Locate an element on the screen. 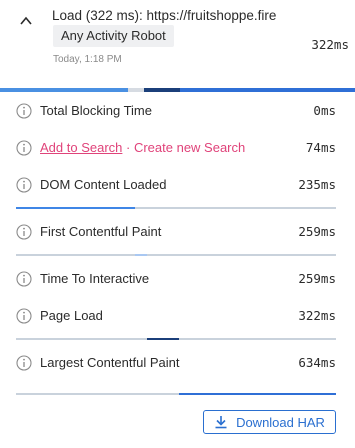 The height and width of the screenshot is (448, 355). search-links: Add to Search · Create new Search is located at coordinates (142, 147).